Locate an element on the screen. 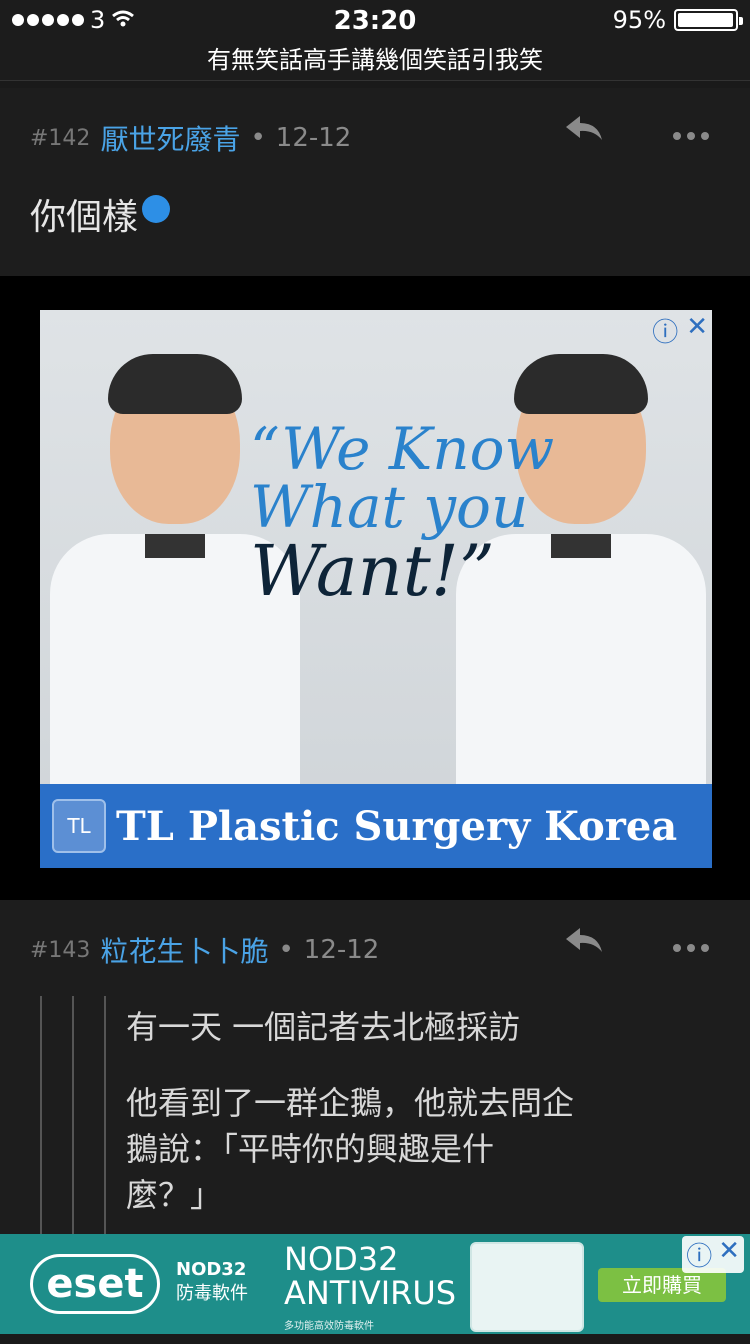  battery-area: 95% is located at coordinates (677, 20).